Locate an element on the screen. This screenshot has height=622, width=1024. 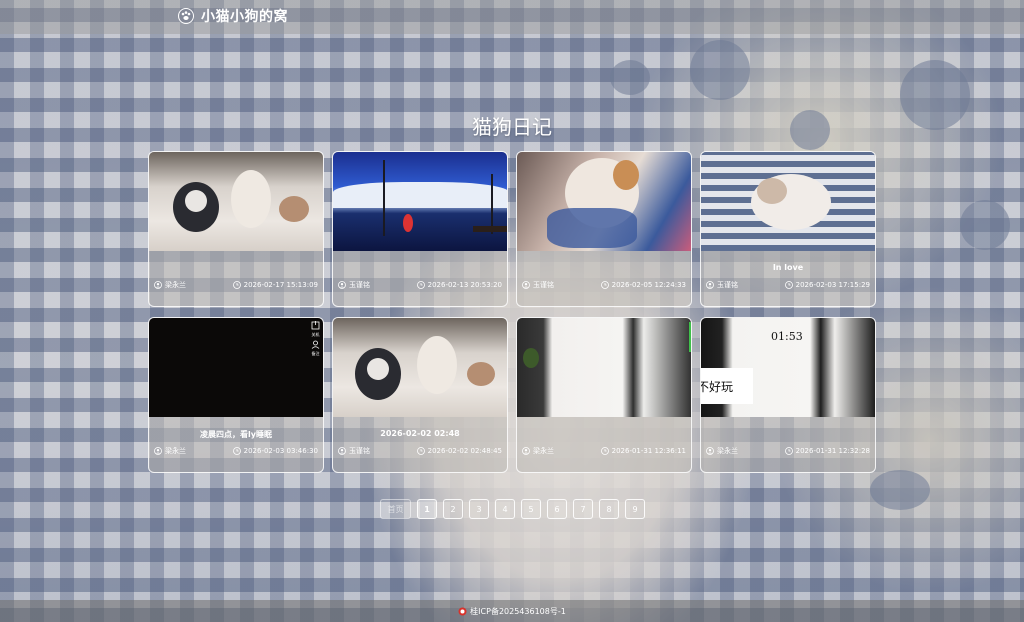
diary-card: 玉谨铭 2026-02-05 12:24:33 is located at coordinates (604, 229).